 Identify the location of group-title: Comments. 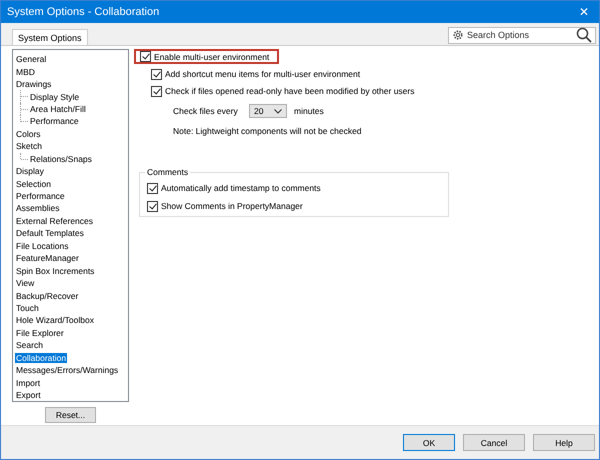
(168, 172).